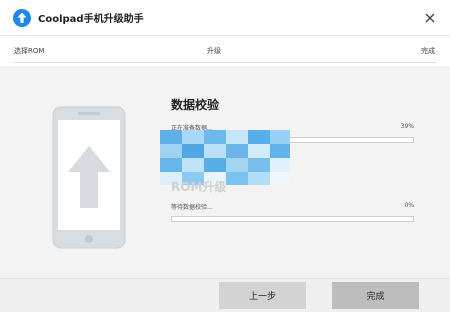 This screenshot has width=450, height=312. I want to click on step-upgrade: 升级, so click(214, 51).